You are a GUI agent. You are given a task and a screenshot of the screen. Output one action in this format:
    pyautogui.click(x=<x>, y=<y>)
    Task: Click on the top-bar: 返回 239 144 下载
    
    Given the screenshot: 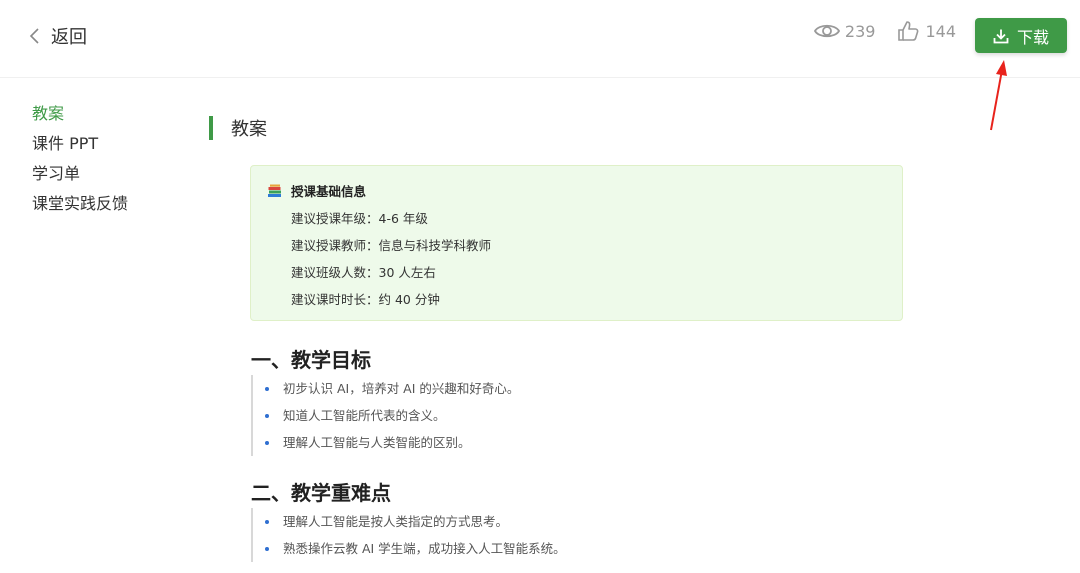 What is the action you would take?
    pyautogui.click(x=540, y=39)
    